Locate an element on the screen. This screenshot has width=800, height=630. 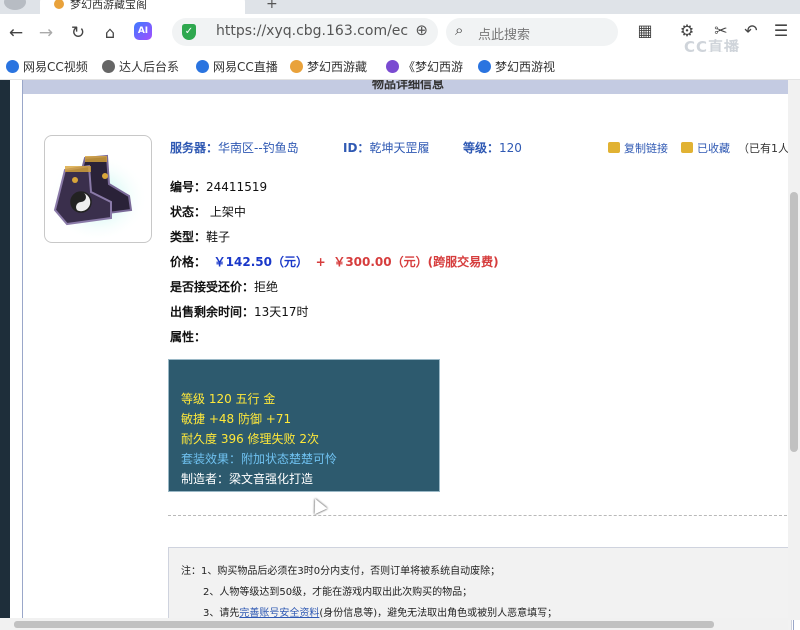
forward-button: → is located at coordinates (46, 33).